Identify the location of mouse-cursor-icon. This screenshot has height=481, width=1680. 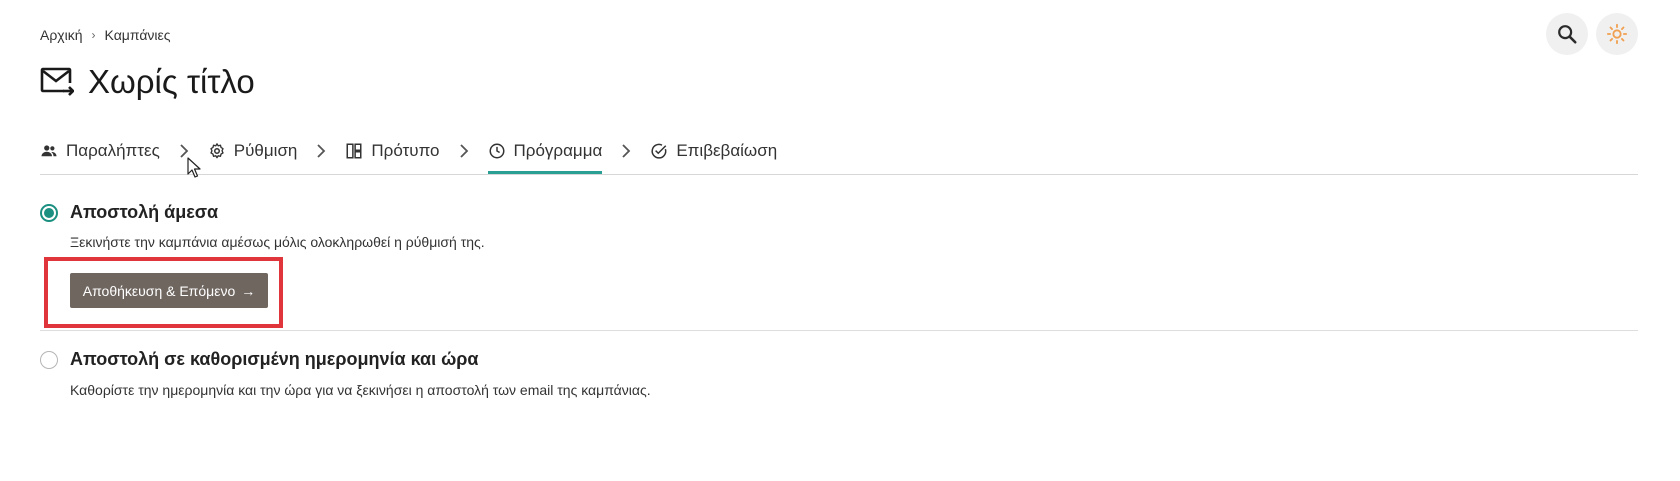
(194, 167).